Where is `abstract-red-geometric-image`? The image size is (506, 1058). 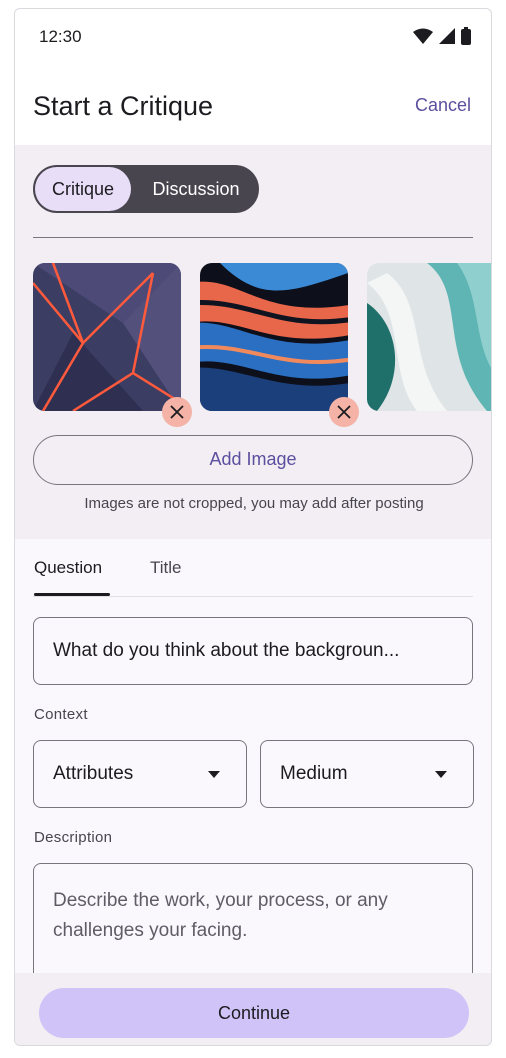
abstract-red-geometric-image is located at coordinates (107, 337).